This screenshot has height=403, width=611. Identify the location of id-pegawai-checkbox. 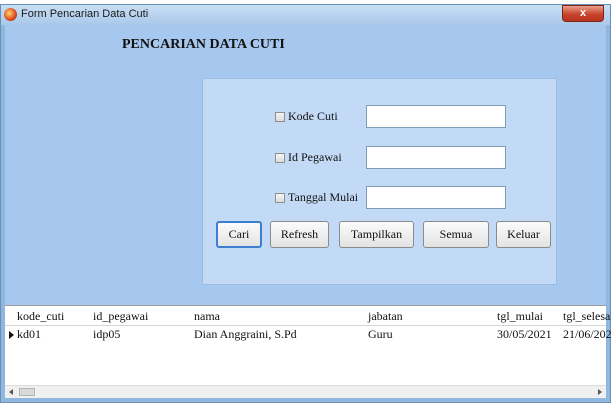
(280, 157).